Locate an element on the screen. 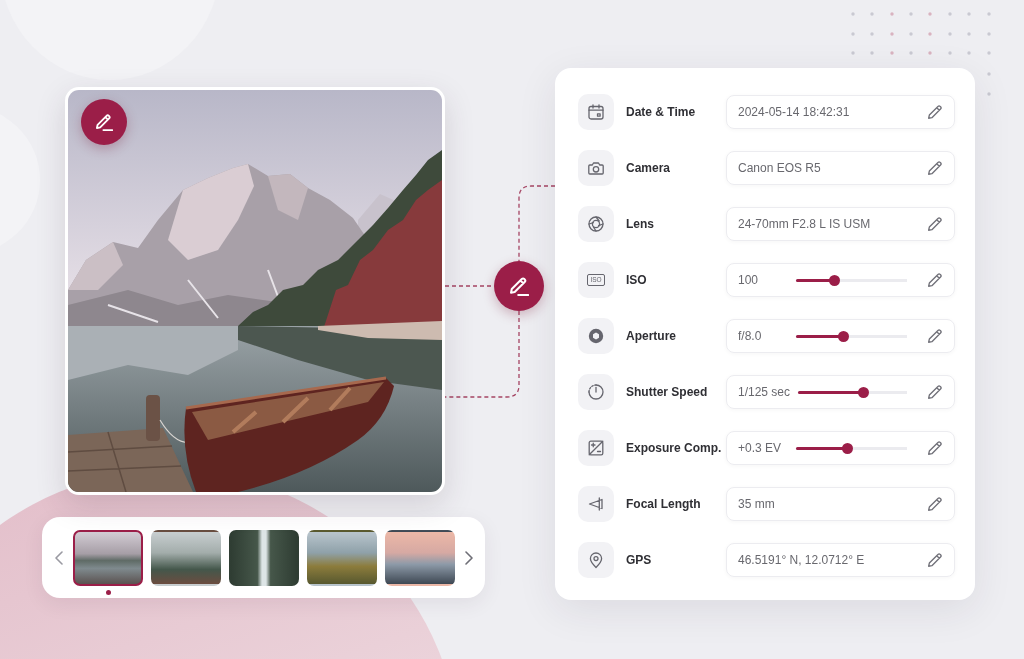 Image resolution: width=1024 pixels, height=659 pixels. field-label: Shutter Speed is located at coordinates (667, 392).